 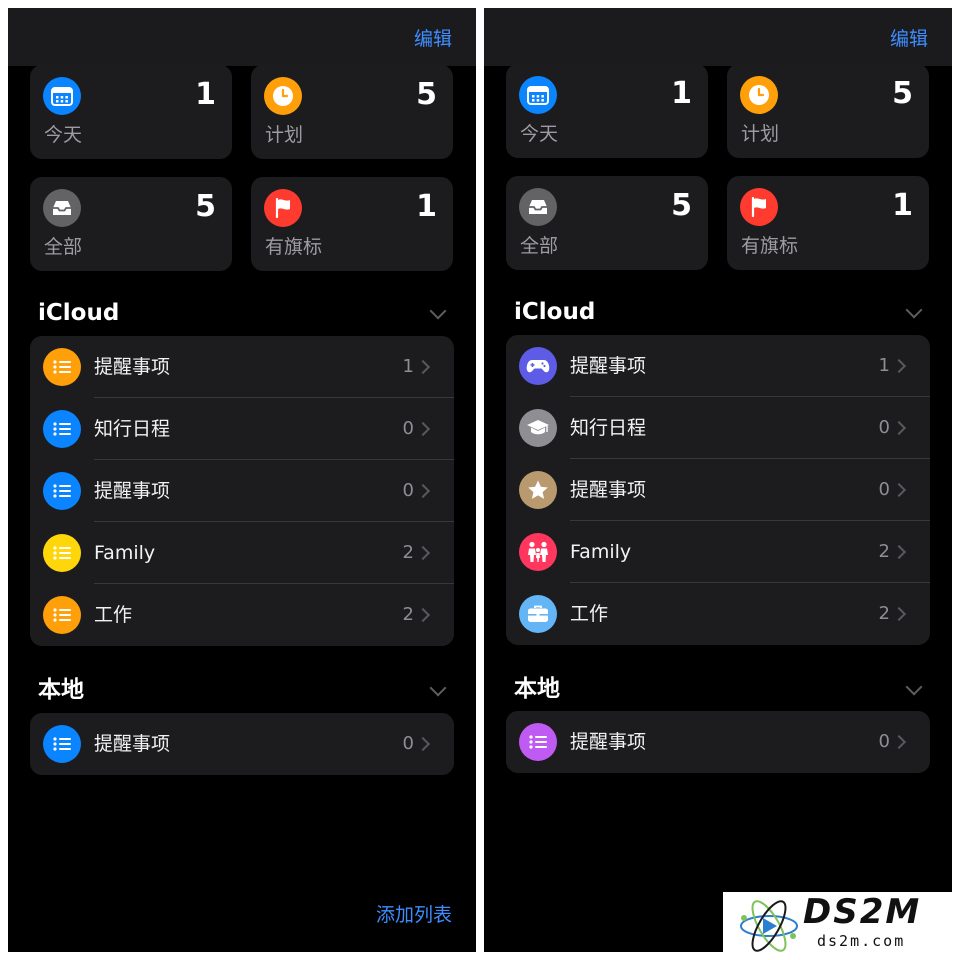 I want to click on watermark-url: ds2m.com, so click(x=861, y=941).